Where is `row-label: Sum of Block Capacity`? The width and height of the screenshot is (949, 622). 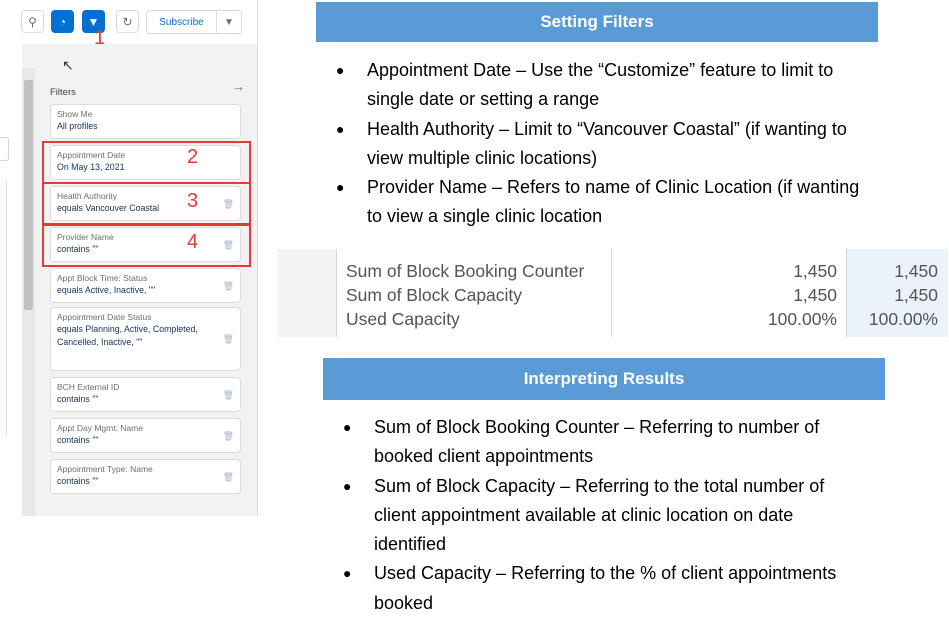
row-label: Sum of Block Capacity is located at coordinates (434, 295).